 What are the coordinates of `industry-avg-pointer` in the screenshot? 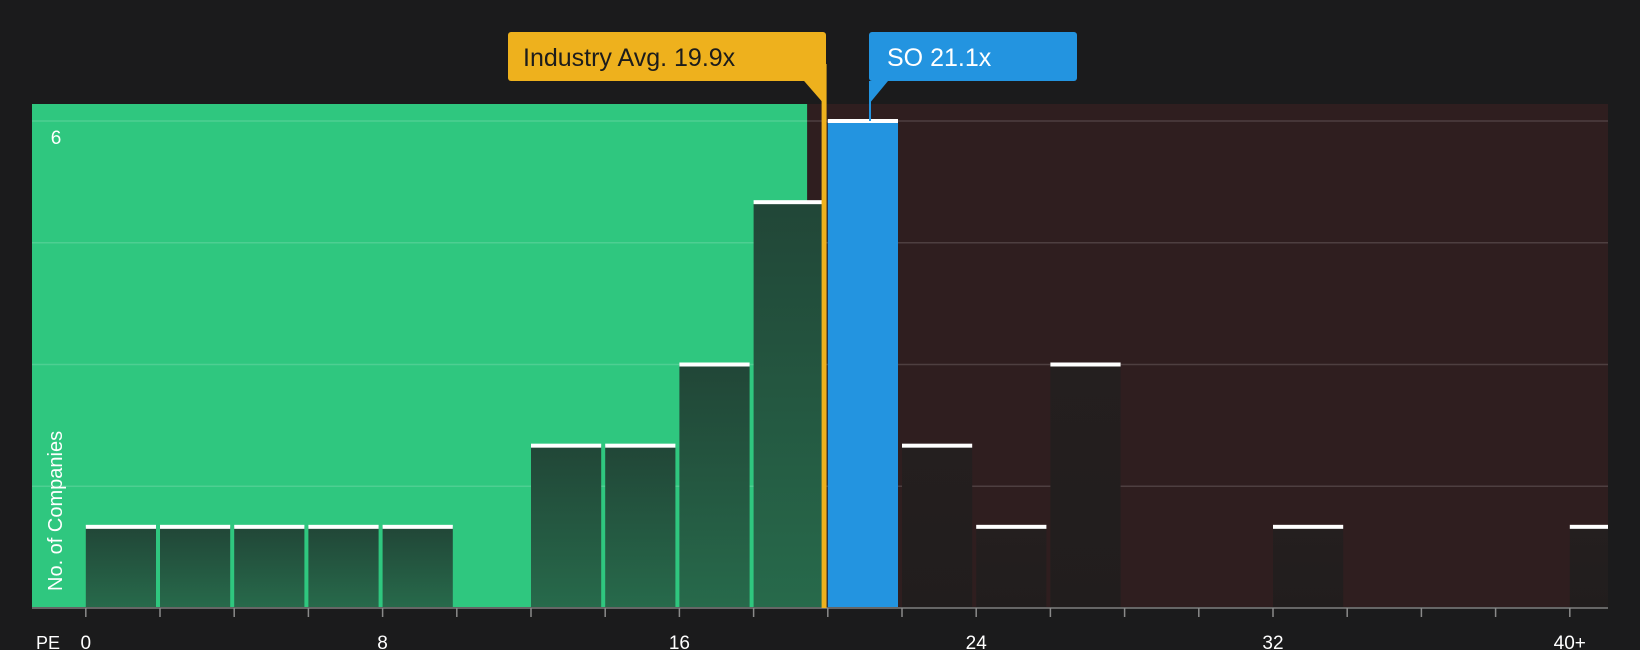 It's located at (814, 92).